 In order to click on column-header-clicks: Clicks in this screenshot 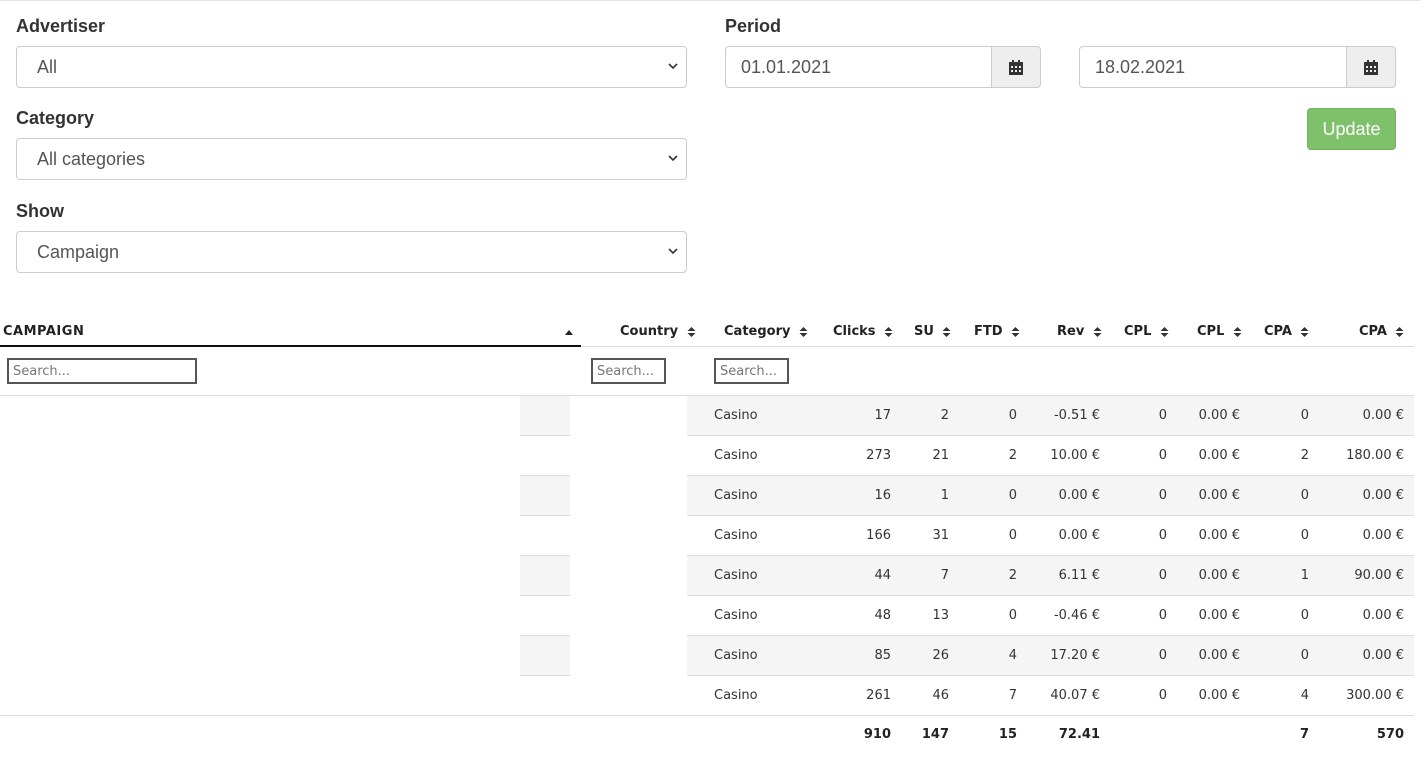, I will do `click(863, 332)`.